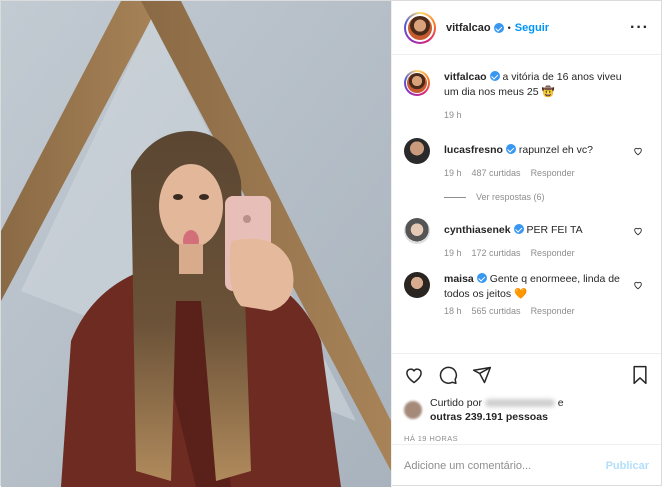 This screenshot has height=487, width=662. I want to click on comment-likes: 565 curtidas, so click(496, 311).